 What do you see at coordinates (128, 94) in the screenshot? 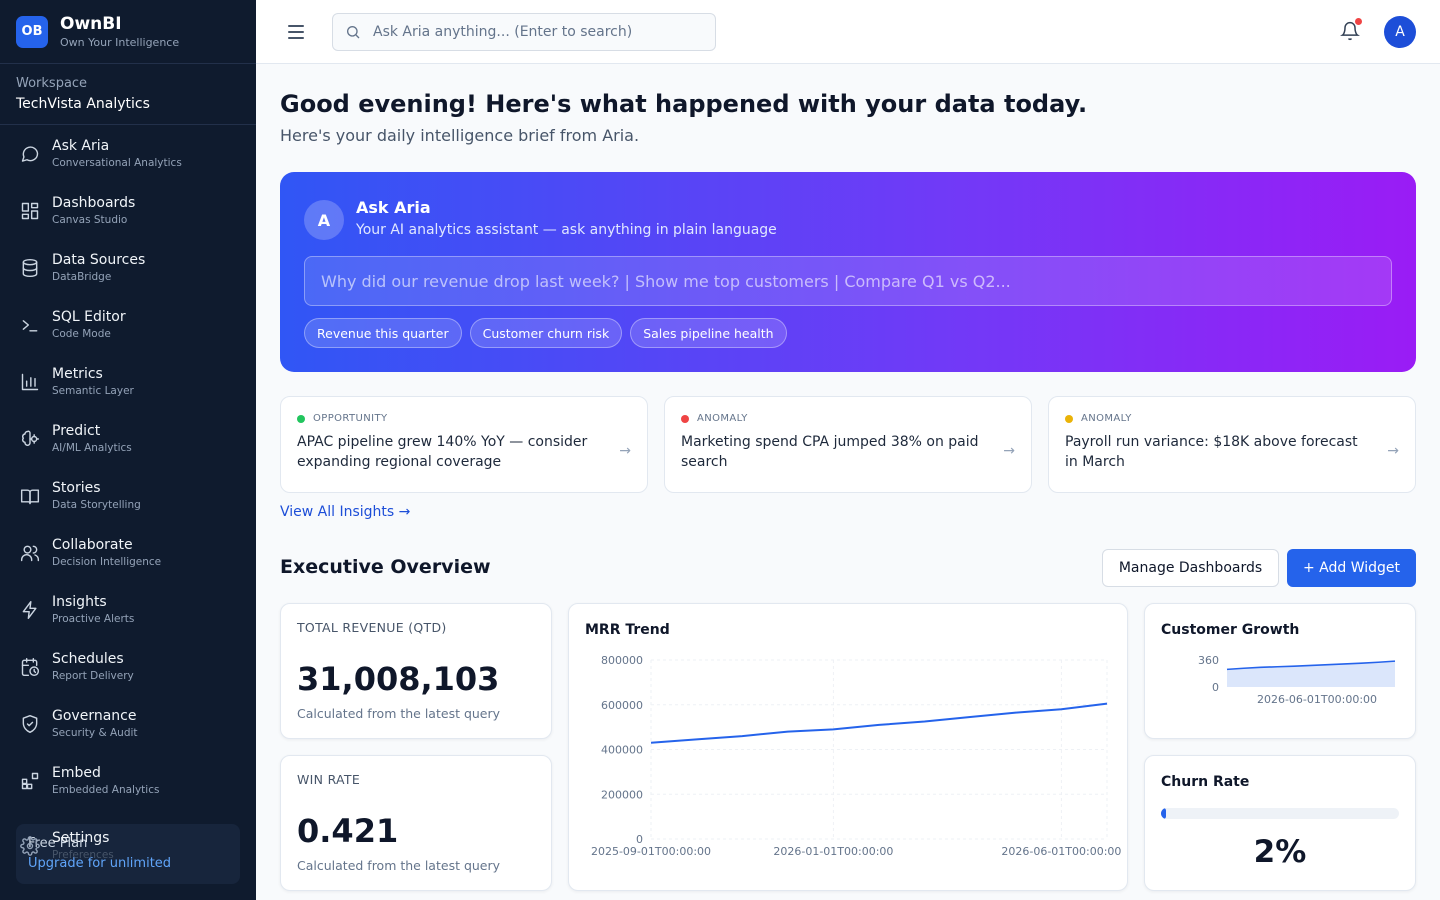
I see `workspace-selector: Workspace TechVista Analytics` at bounding box center [128, 94].